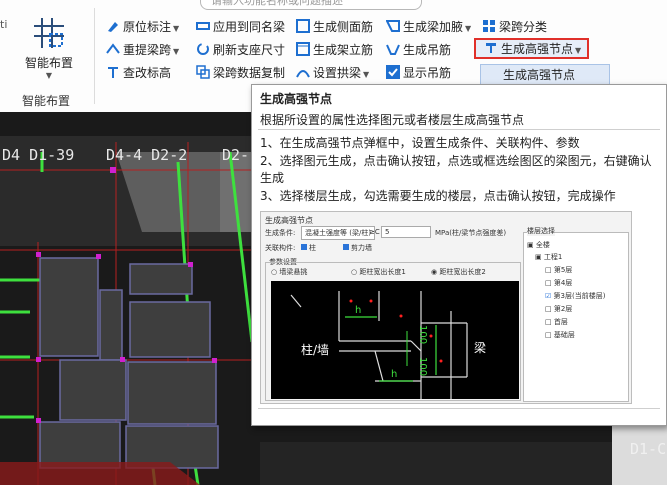 The width and height of the screenshot is (667, 488). Describe the element at coordinates (113, 72) in the screenshot. I see `elevation-icon` at that location.